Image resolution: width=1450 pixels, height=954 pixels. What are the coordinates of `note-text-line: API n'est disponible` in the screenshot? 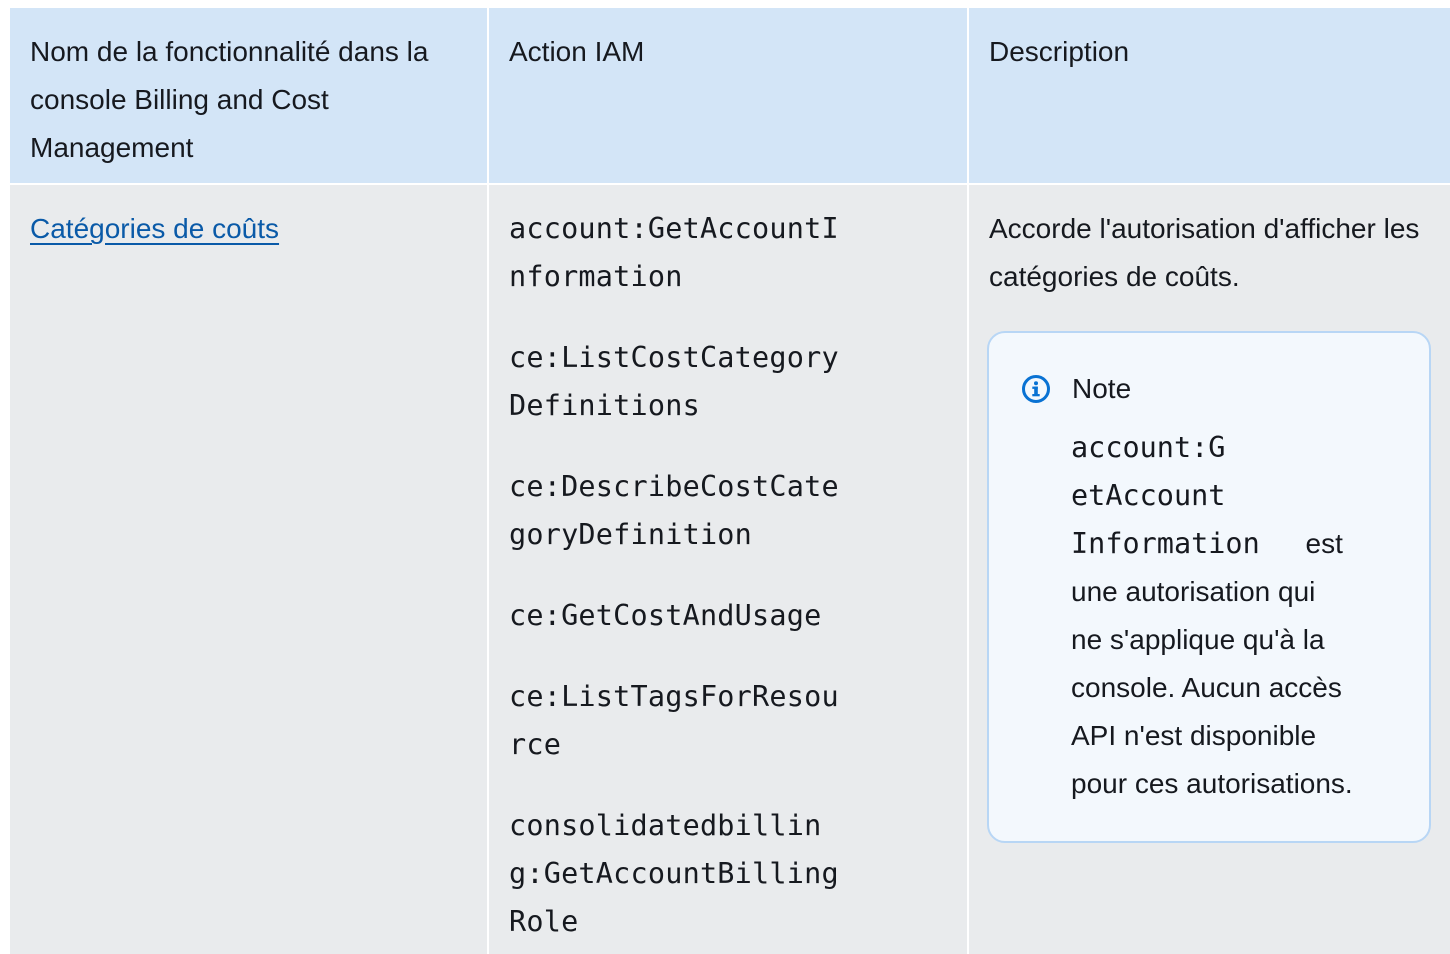 It's located at (1194, 735).